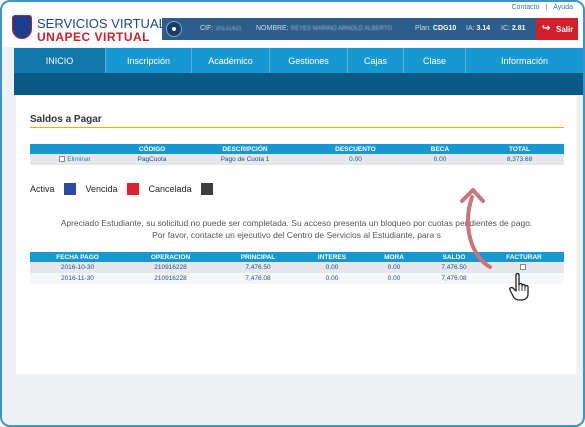 The height and width of the screenshot is (427, 585). Describe the element at coordinates (272, 28) in the screenshot. I see `name-label: NOMBRE:` at that location.